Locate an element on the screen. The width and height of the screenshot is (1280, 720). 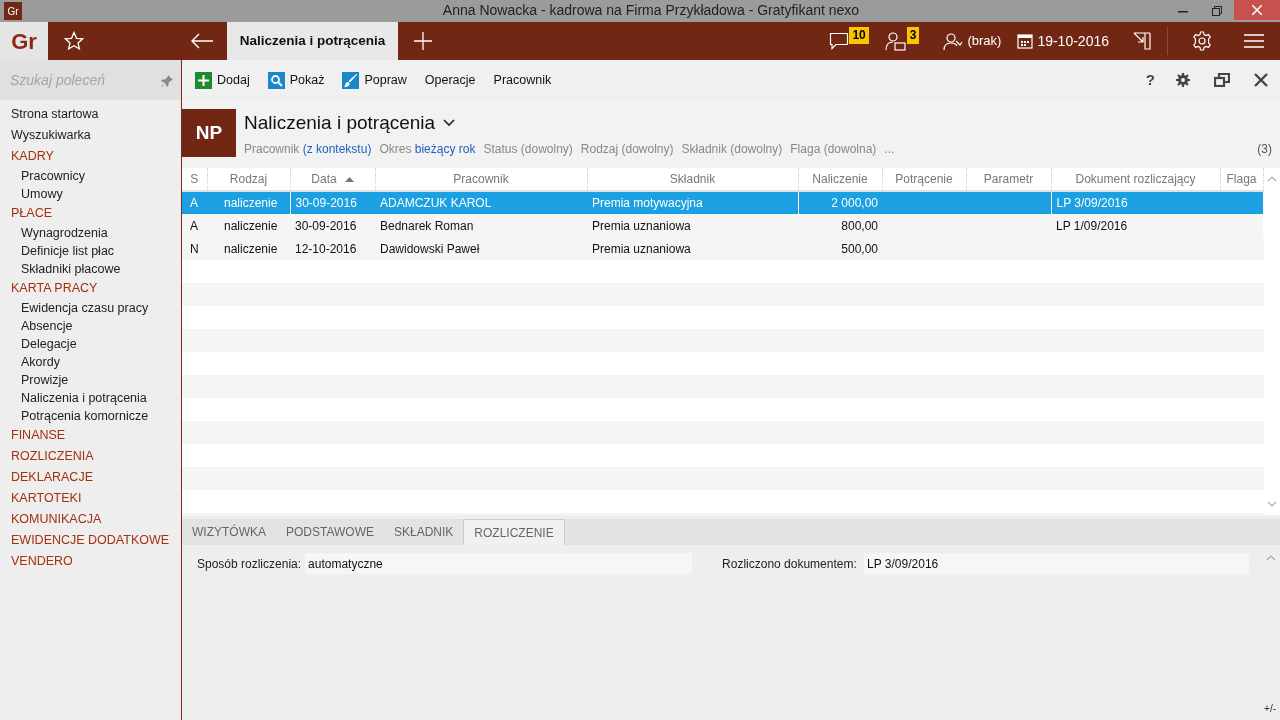
close-button is located at coordinates (1257, 10).